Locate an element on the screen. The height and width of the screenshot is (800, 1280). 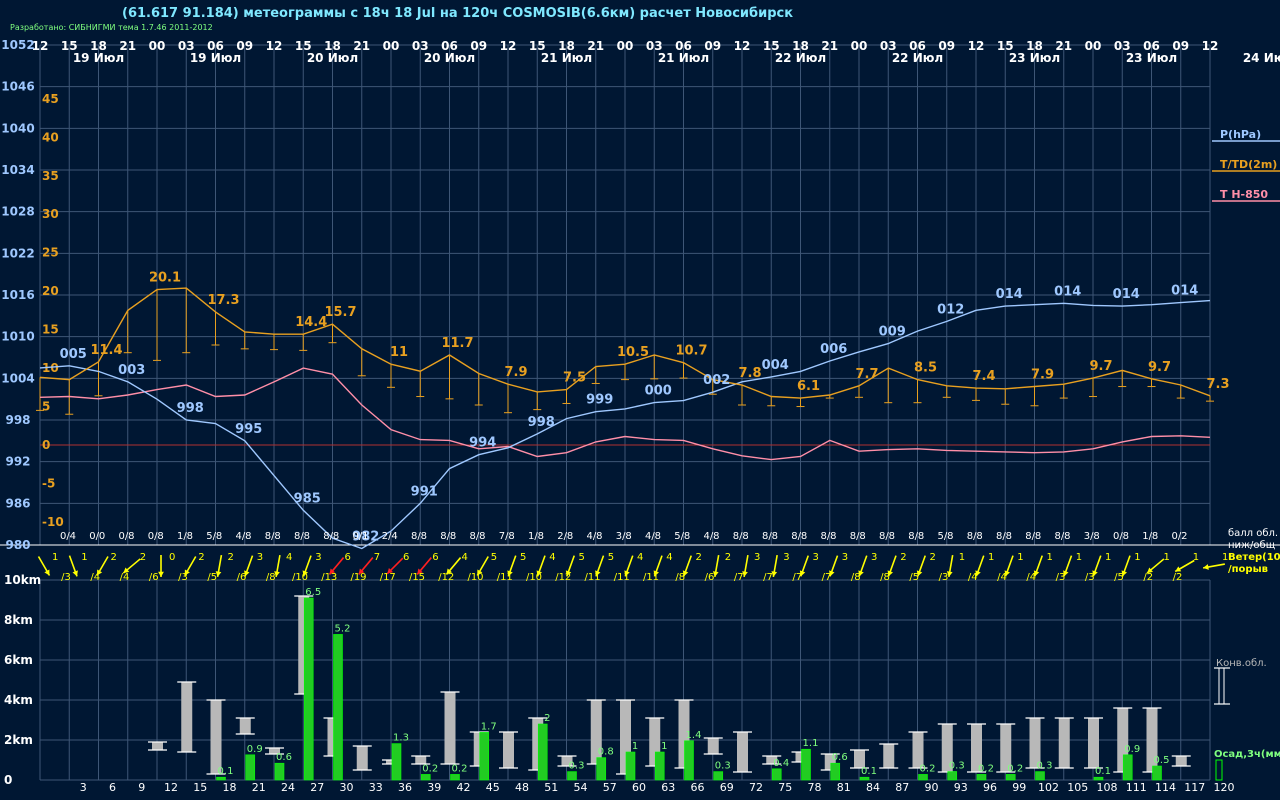
date-label: 19 Июл is located at coordinates (98, 58).